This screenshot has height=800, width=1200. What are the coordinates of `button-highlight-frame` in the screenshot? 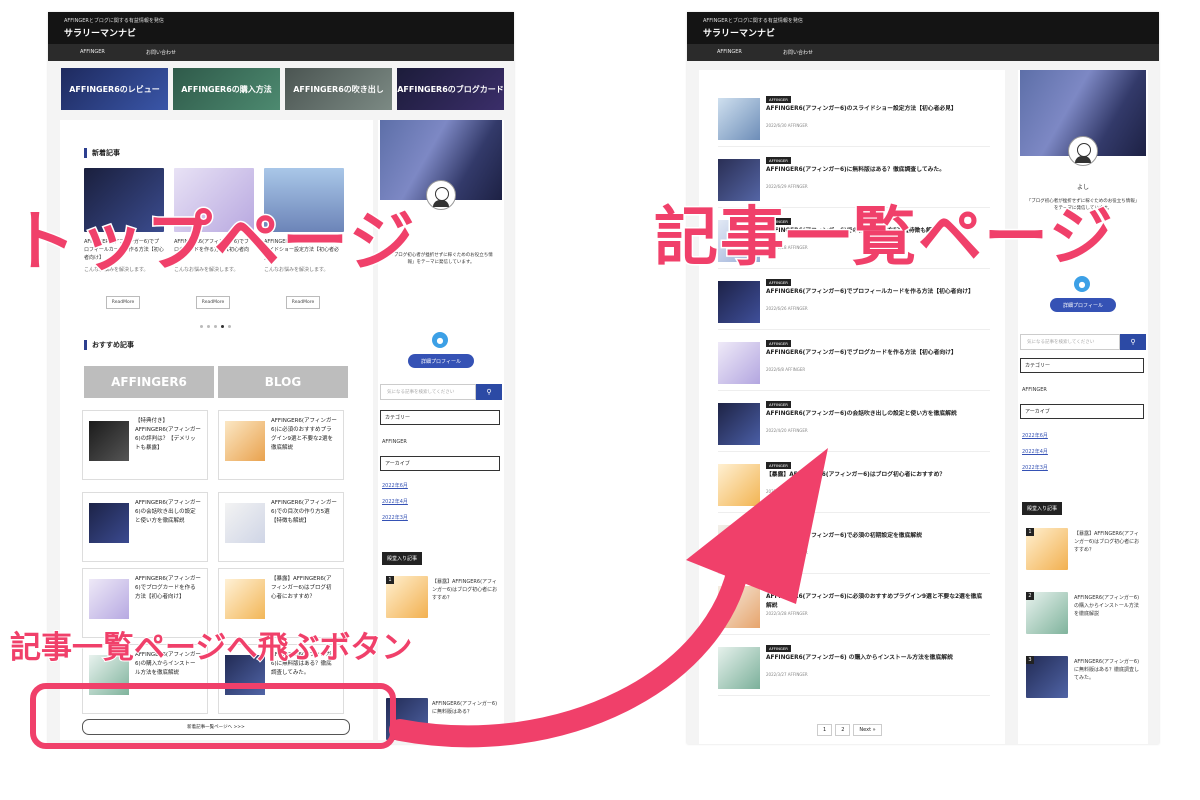 It's located at (213, 716).